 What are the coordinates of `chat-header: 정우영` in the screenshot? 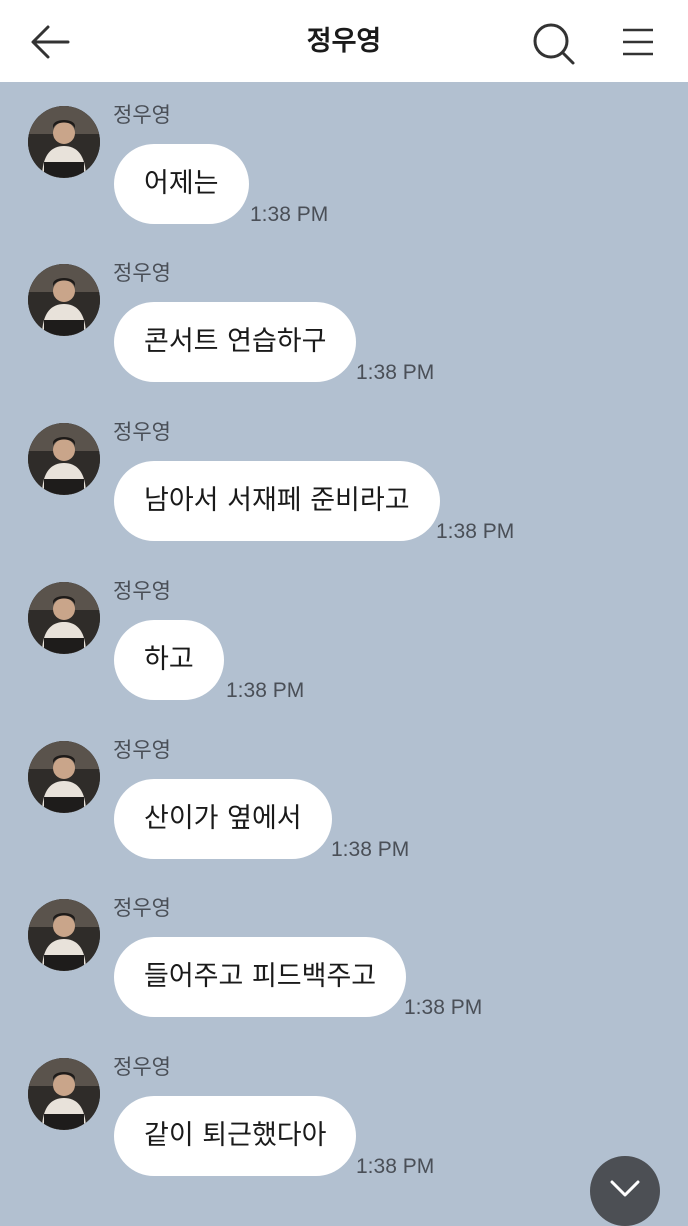 It's located at (344, 41).